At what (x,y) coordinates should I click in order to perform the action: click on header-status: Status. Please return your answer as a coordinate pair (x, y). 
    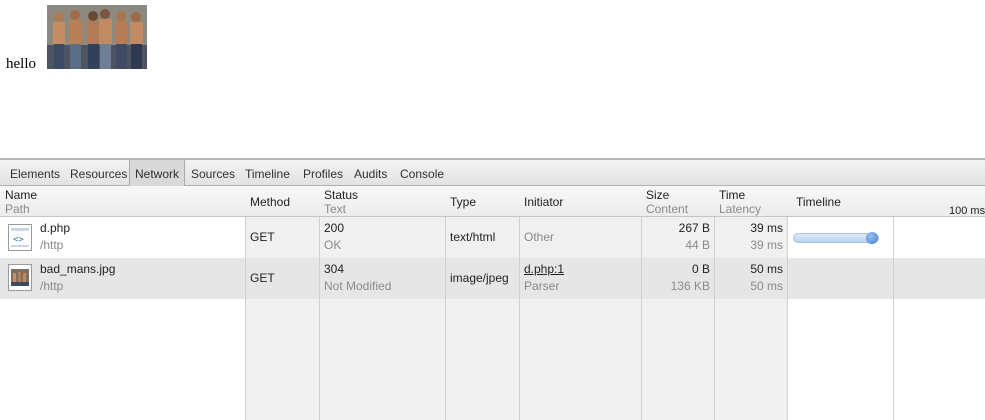
    Looking at the image, I should click on (341, 195).